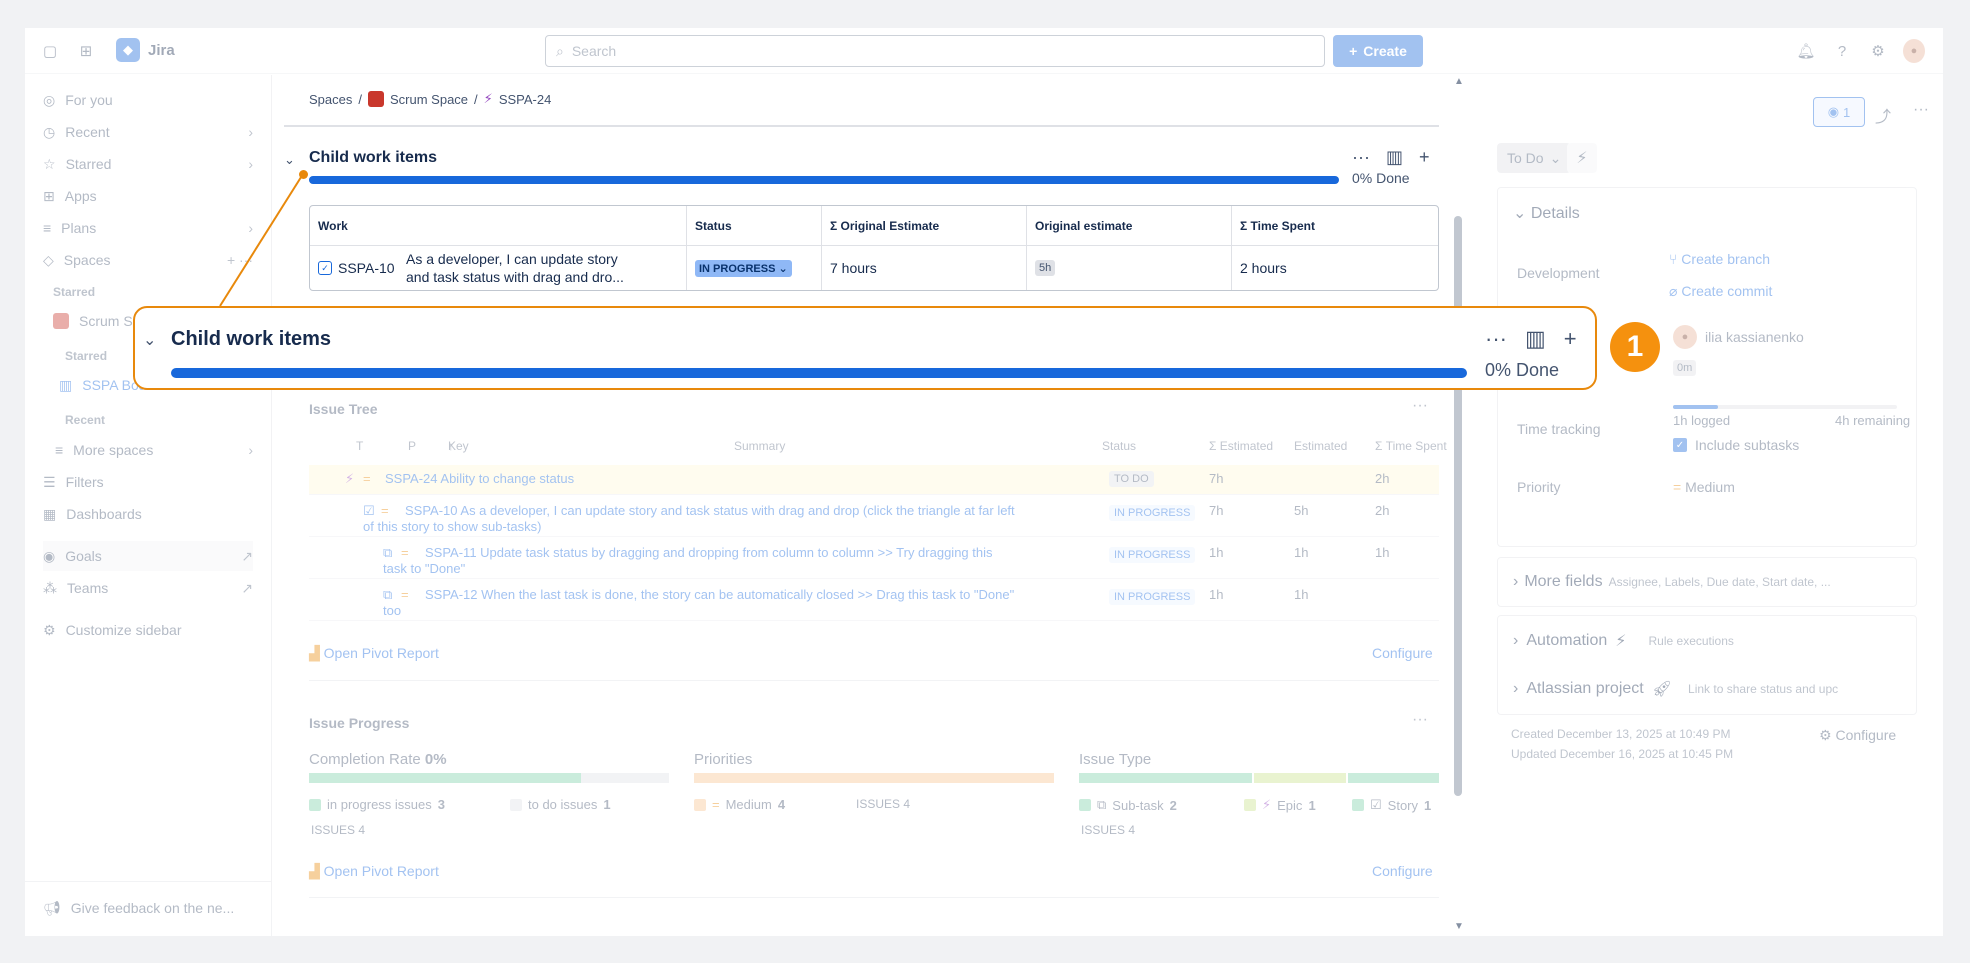 The image size is (1970, 963). What do you see at coordinates (1623, 641) in the screenshot?
I see `automation-toggle: › Automation ⚡︎ Rule executions` at bounding box center [1623, 641].